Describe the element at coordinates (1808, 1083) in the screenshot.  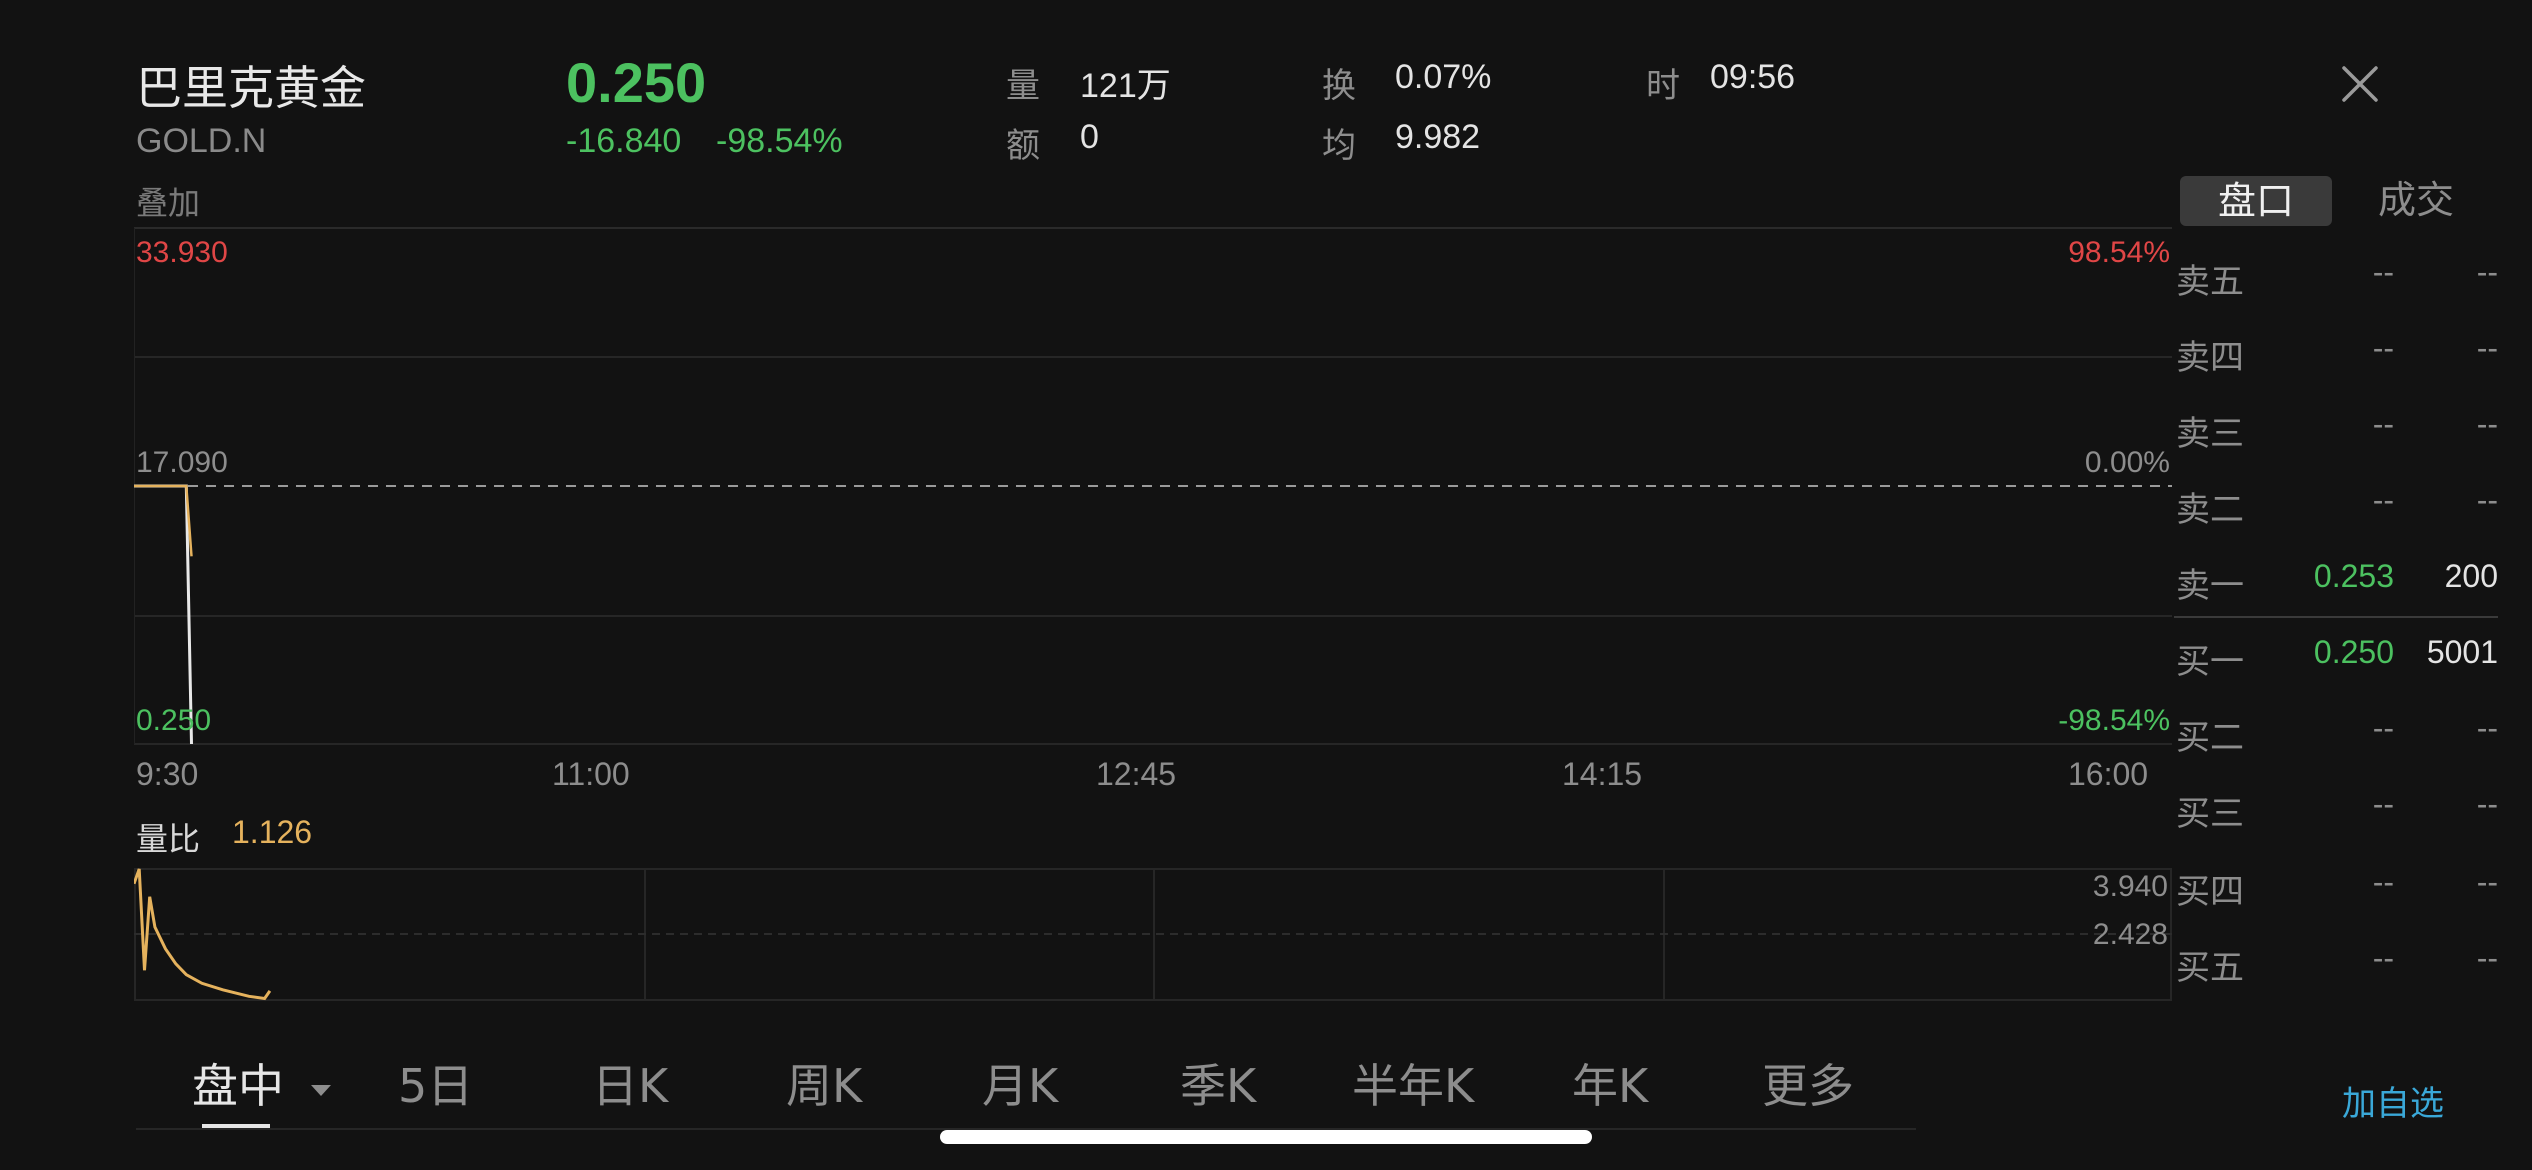
I see `tab-more: 更多` at that location.